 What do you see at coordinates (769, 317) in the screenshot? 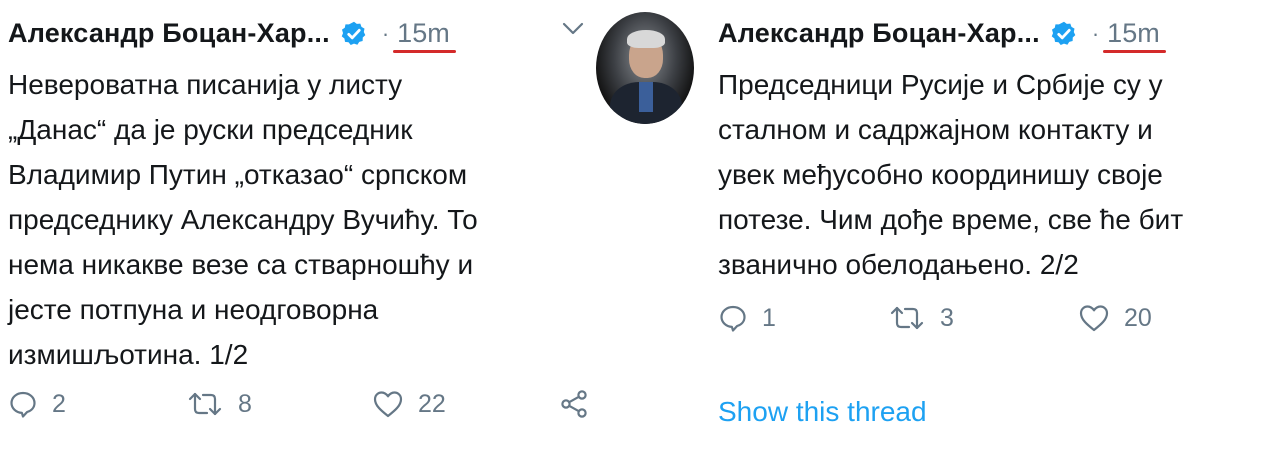
I see `reply-count: 1` at bounding box center [769, 317].